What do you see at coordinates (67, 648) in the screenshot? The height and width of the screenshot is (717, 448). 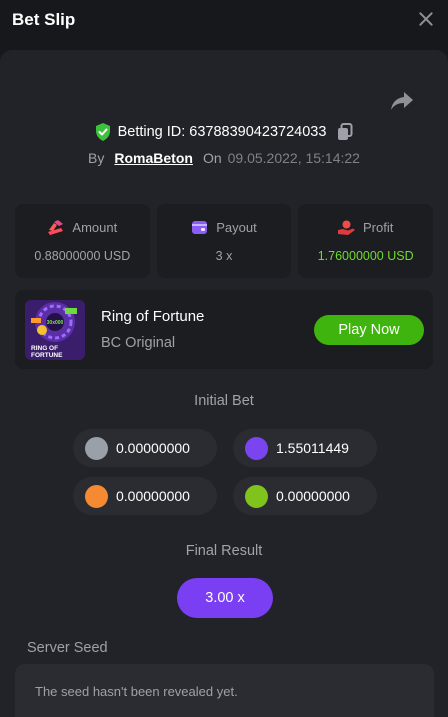 I see `server-seed-label: Server Seed` at bounding box center [67, 648].